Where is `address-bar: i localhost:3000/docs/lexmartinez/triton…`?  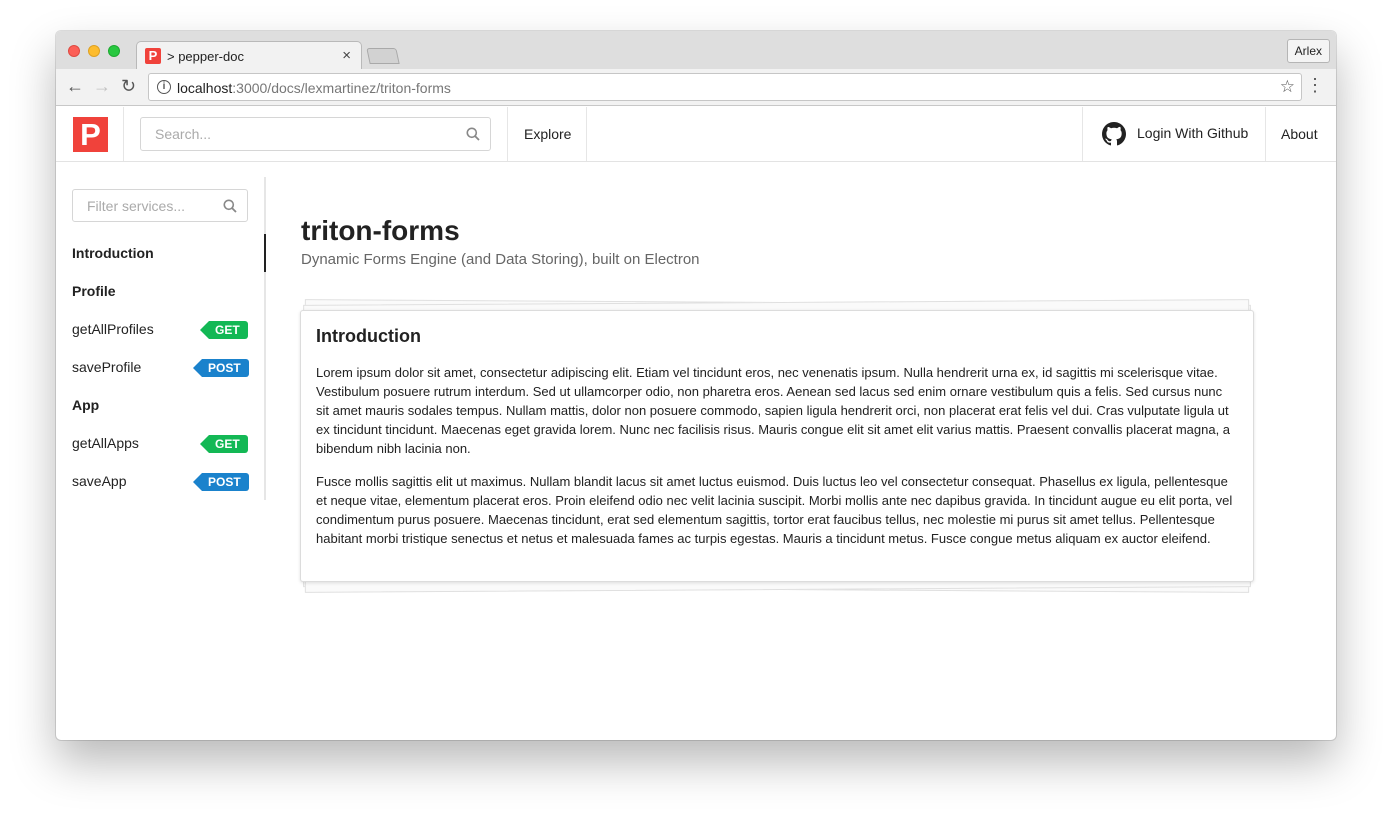 address-bar: i localhost:3000/docs/lexmartinez/triton… is located at coordinates (725, 87).